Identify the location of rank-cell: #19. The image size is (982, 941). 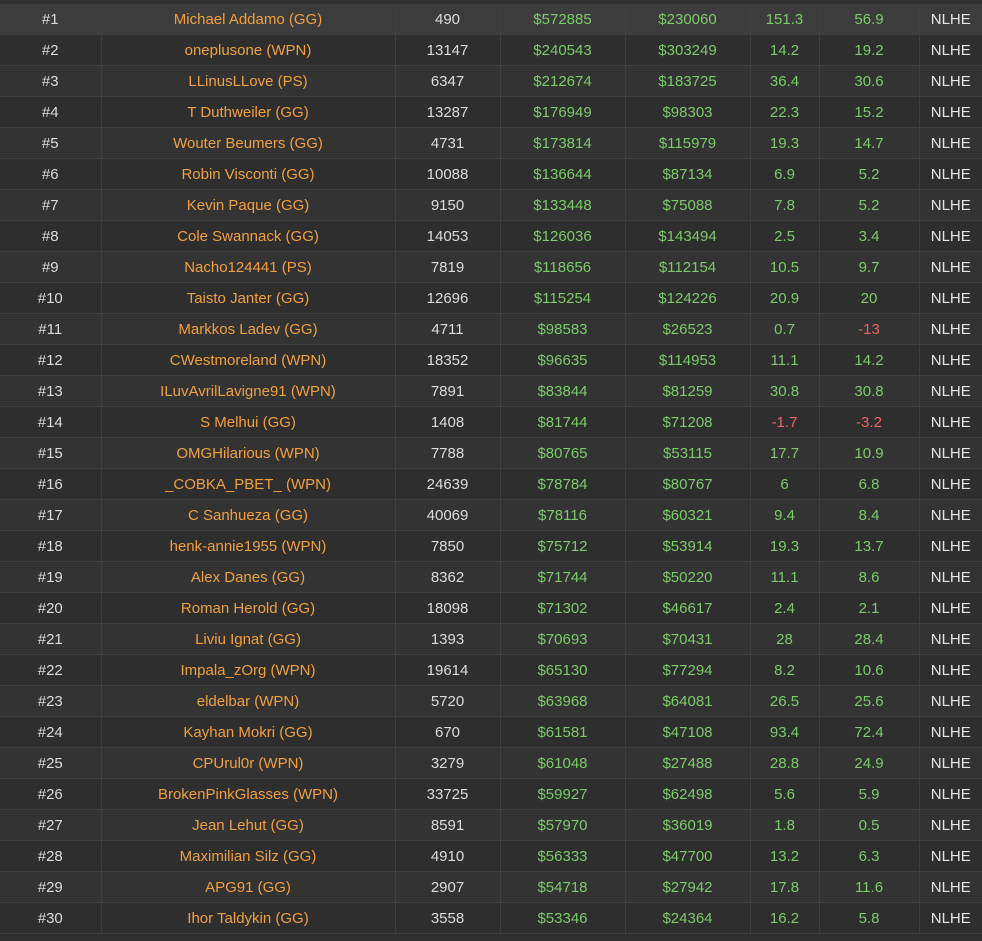
(51, 577).